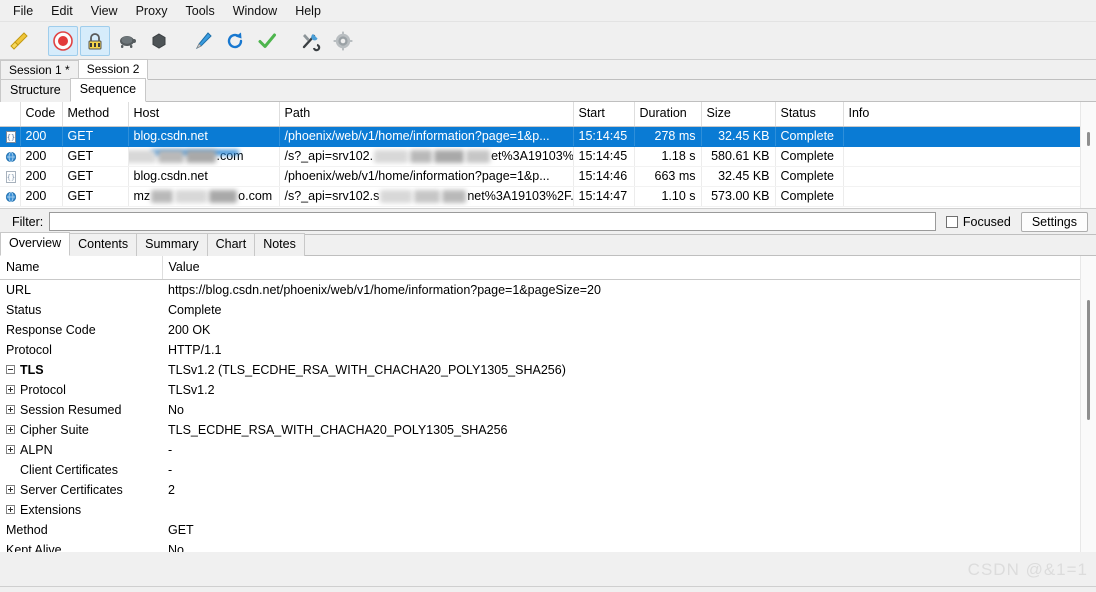  Describe the element at coordinates (19, 41) in the screenshot. I see `clear-broom-icon` at that location.